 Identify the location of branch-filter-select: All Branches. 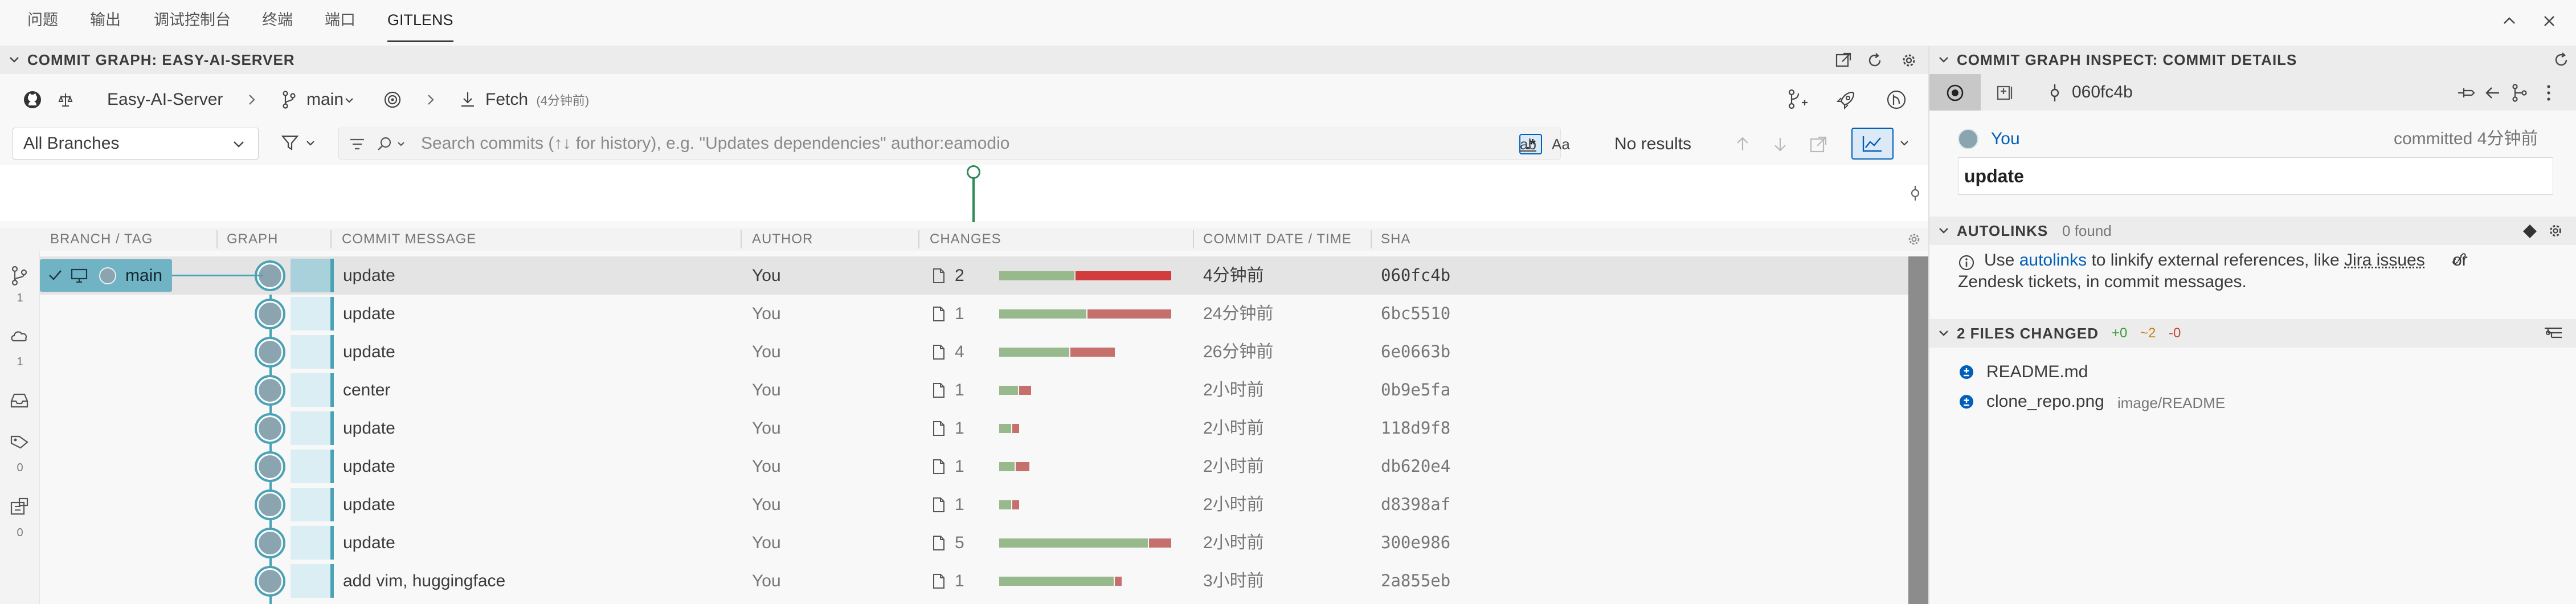
(136, 144).